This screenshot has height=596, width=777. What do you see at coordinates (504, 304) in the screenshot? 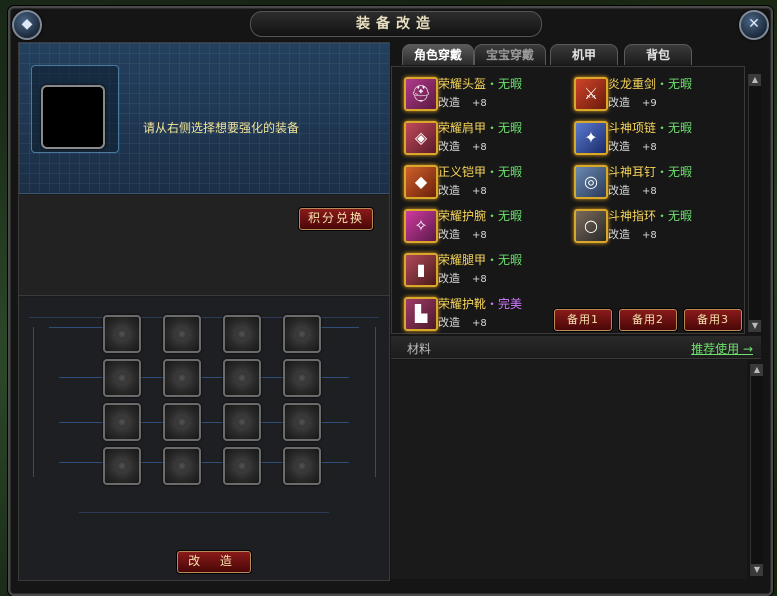
I see `item-quality: ・完美` at bounding box center [504, 304].